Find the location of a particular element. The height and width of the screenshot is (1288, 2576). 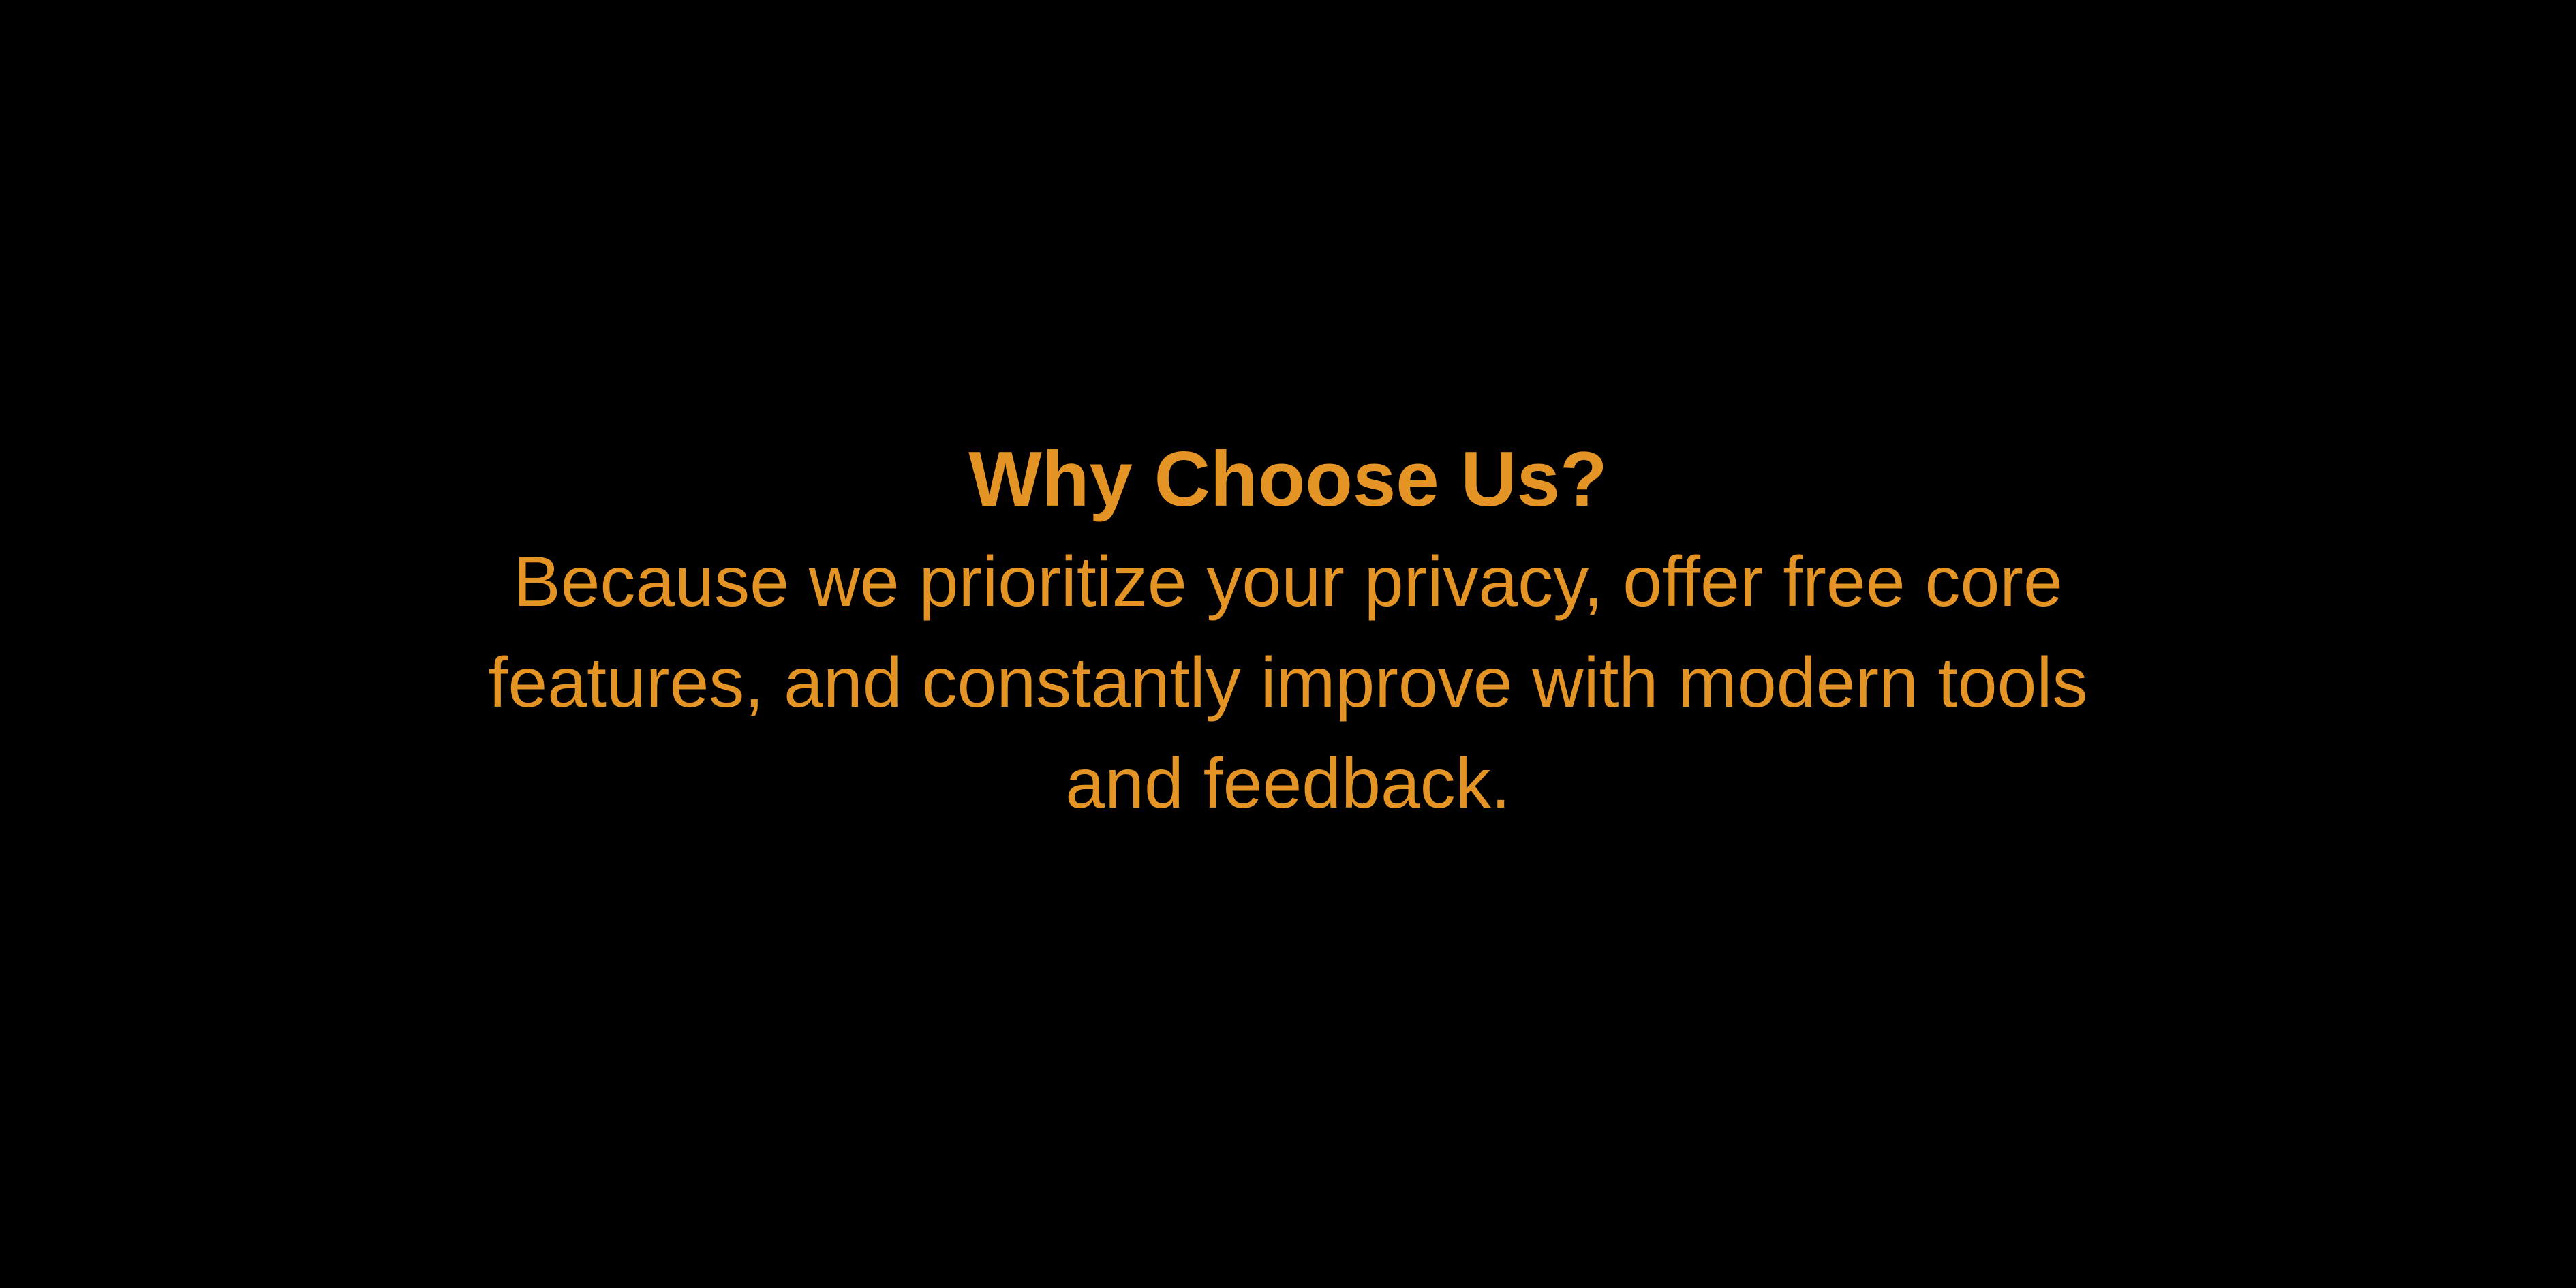

page-title: Why Choose Us? is located at coordinates (1288, 479).